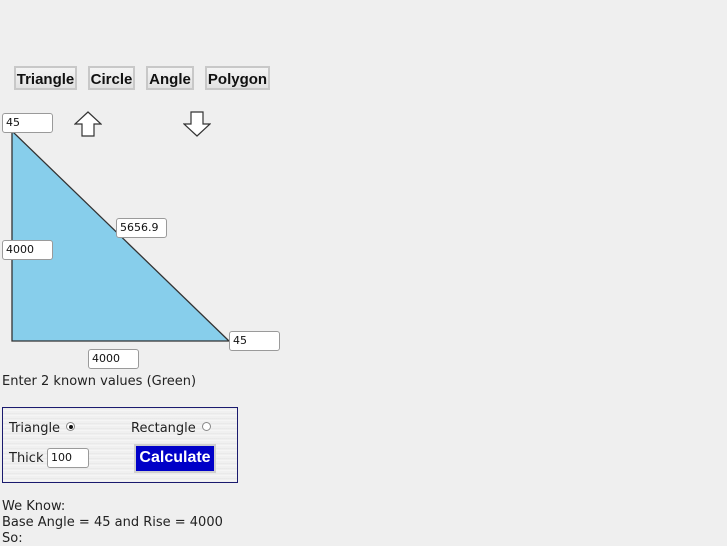 The image size is (727, 546). I want to click on result-so: So:, so click(12, 538).